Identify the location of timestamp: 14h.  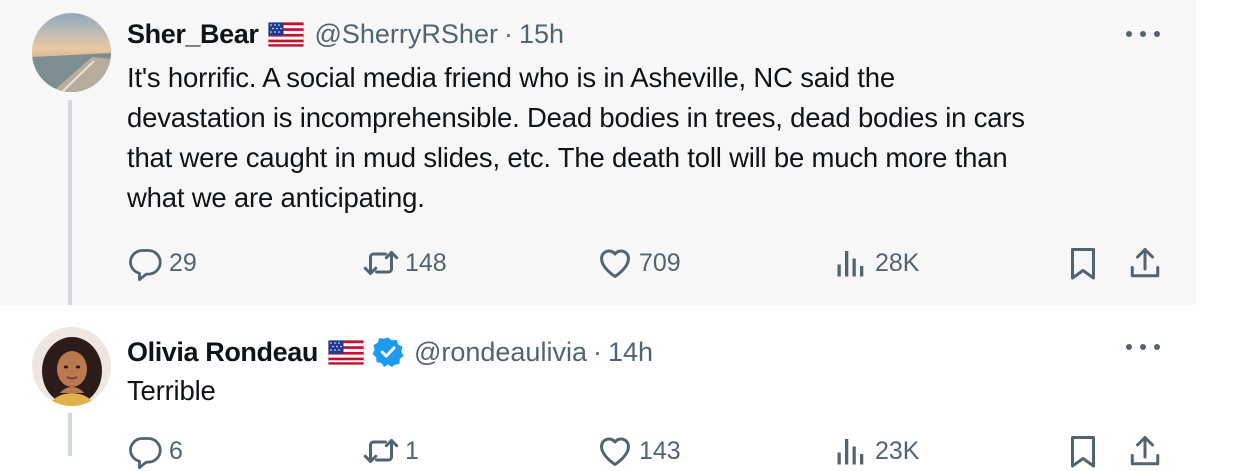
(630, 352).